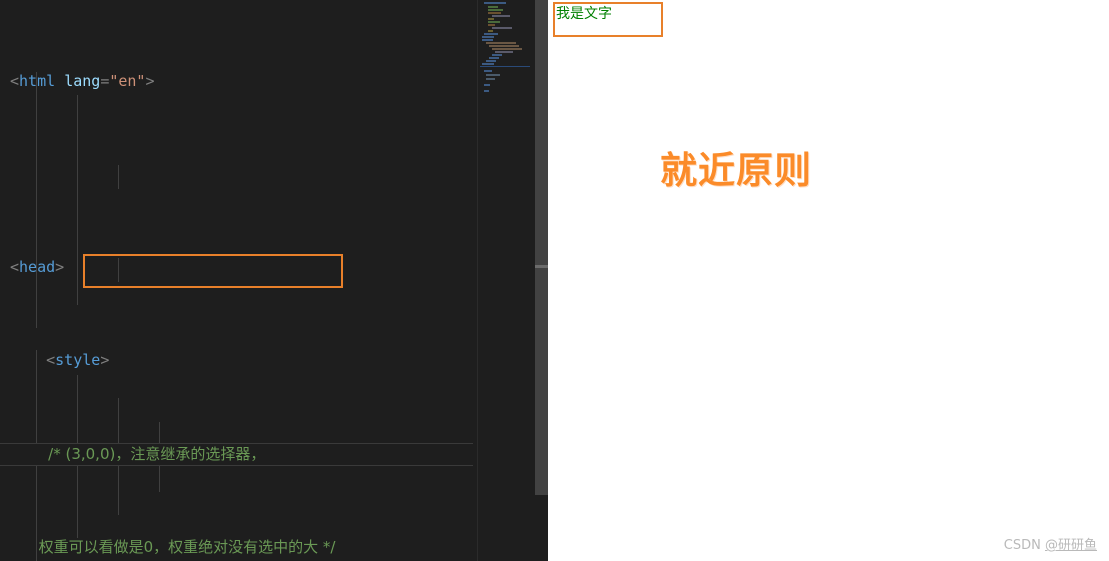 Image resolution: width=1109 pixels, height=561 pixels. Describe the element at coordinates (37, 267) in the screenshot. I see `token-tag: head` at that location.